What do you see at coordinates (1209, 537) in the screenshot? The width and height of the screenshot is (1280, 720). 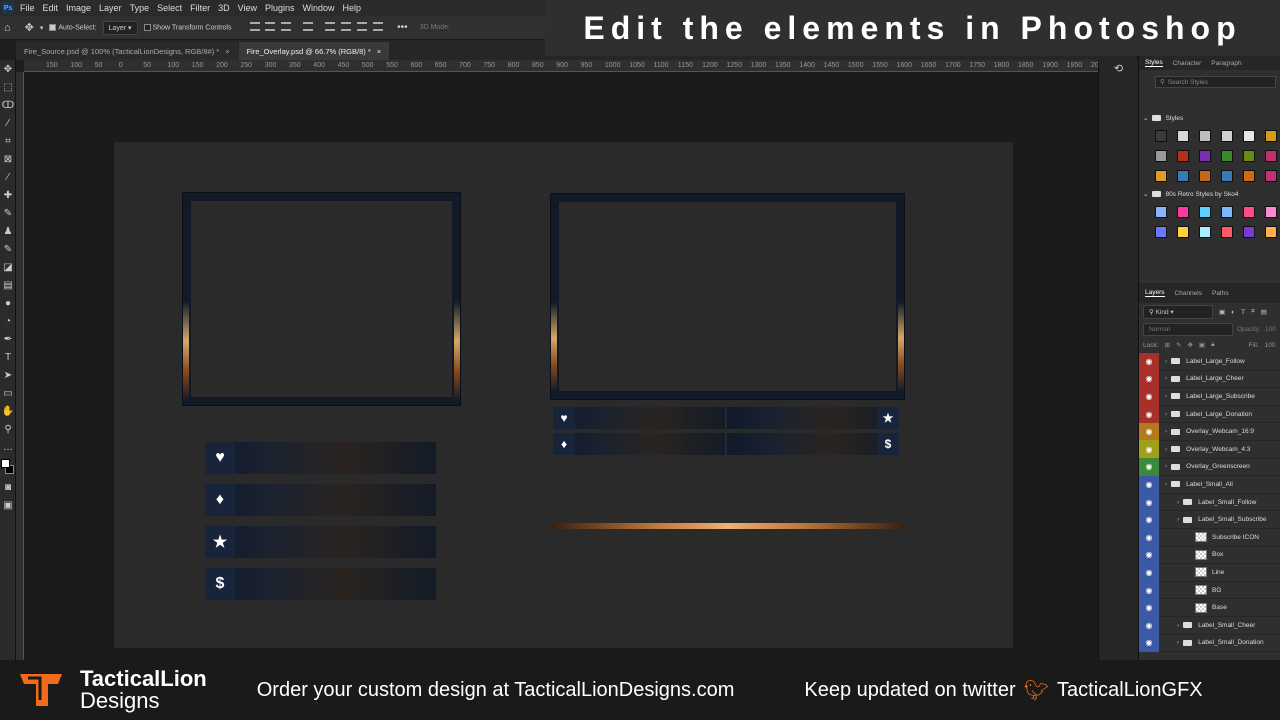 I see `layer-row: ◉ Subscribe ICON` at bounding box center [1209, 537].